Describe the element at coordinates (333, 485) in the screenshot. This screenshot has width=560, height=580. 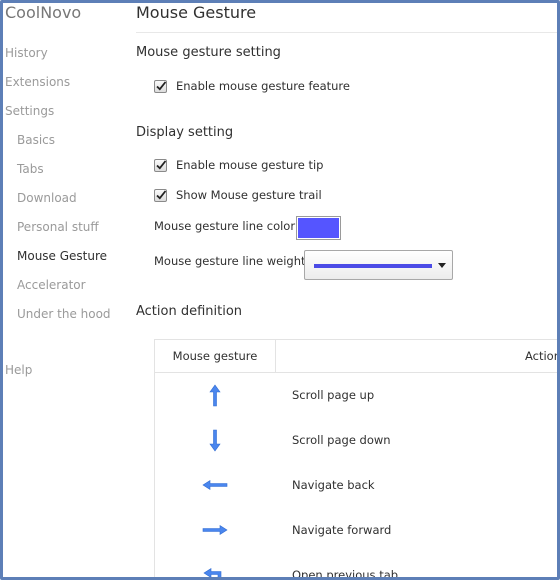
I see `action-label: Navigate back` at that location.